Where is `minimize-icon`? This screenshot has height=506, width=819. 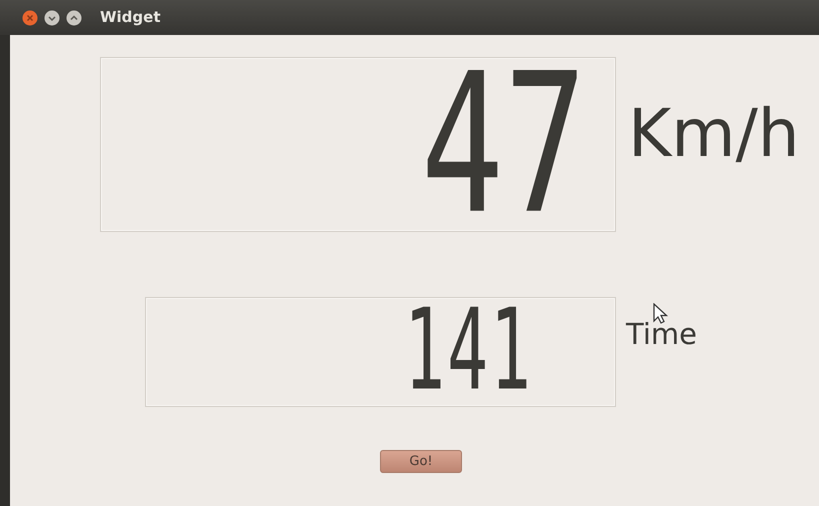
minimize-icon is located at coordinates (52, 18).